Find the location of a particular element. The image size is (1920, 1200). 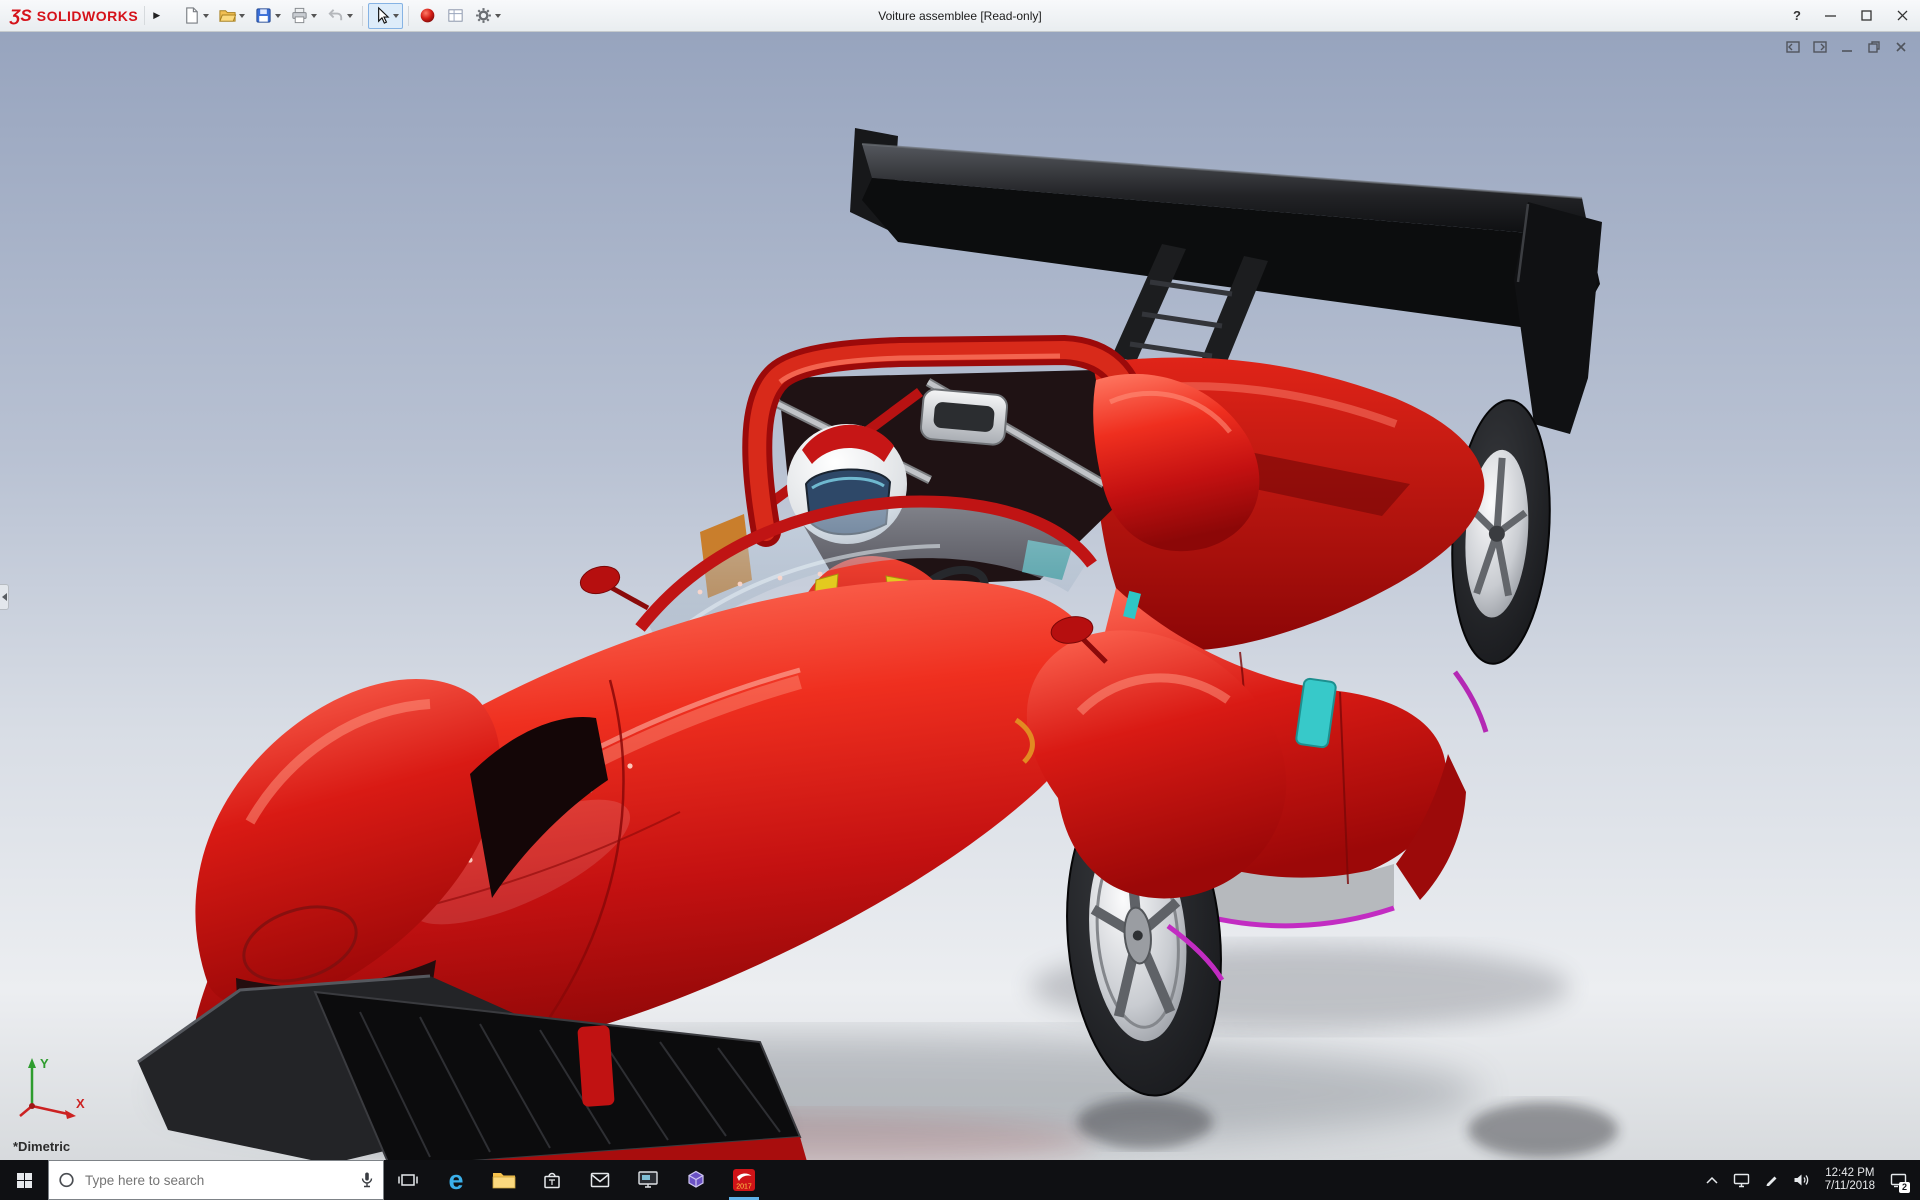

app-icon-mail is located at coordinates (600, 1180).